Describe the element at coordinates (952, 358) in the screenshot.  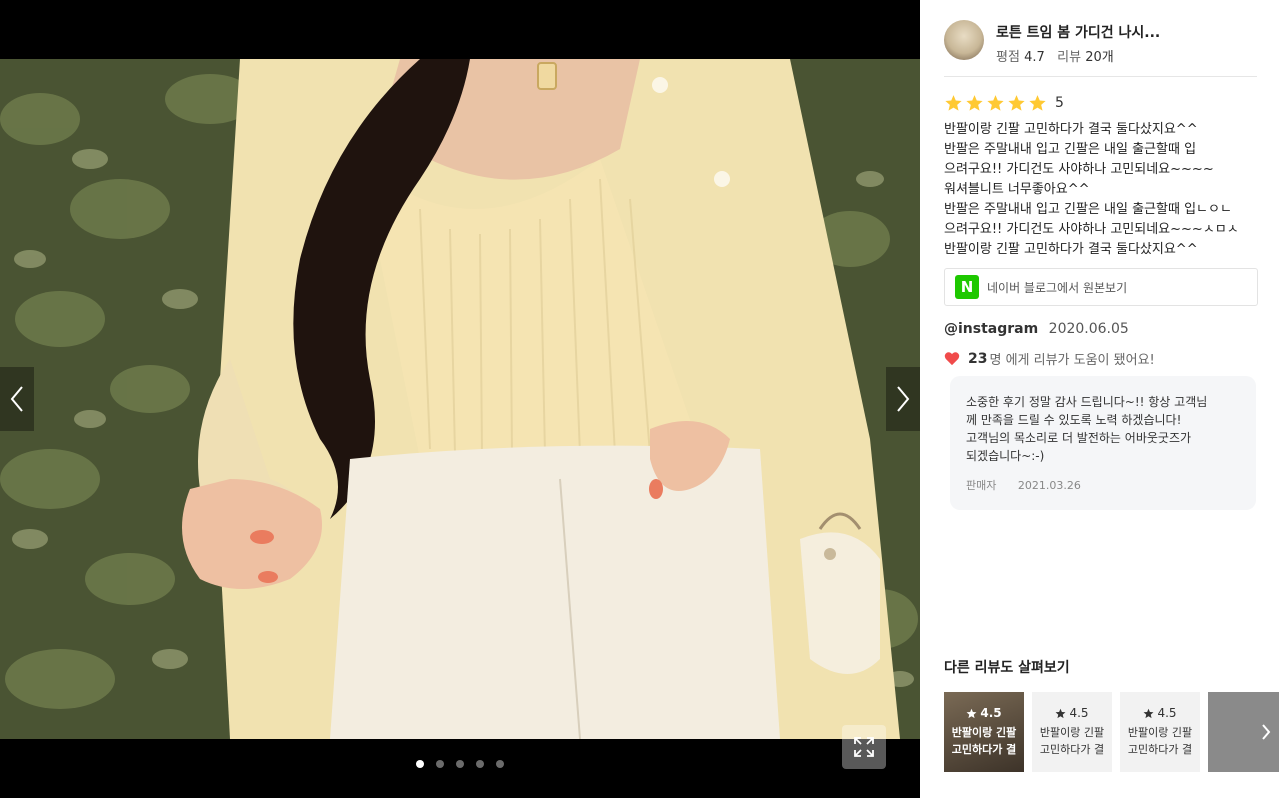
I see `heart-icon` at that location.